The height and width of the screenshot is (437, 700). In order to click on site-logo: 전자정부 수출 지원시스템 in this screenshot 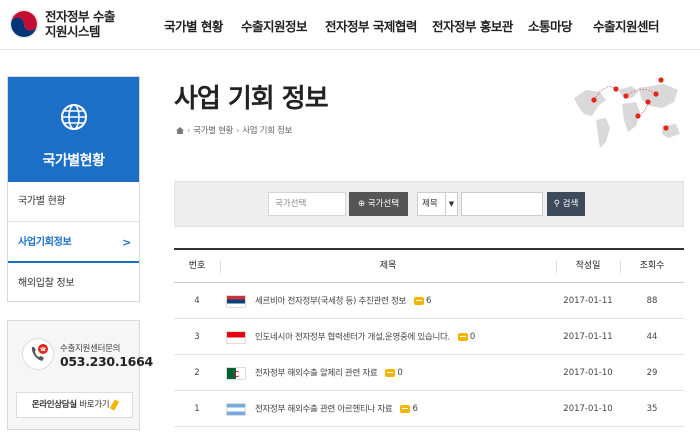, I will do `click(63, 25)`.